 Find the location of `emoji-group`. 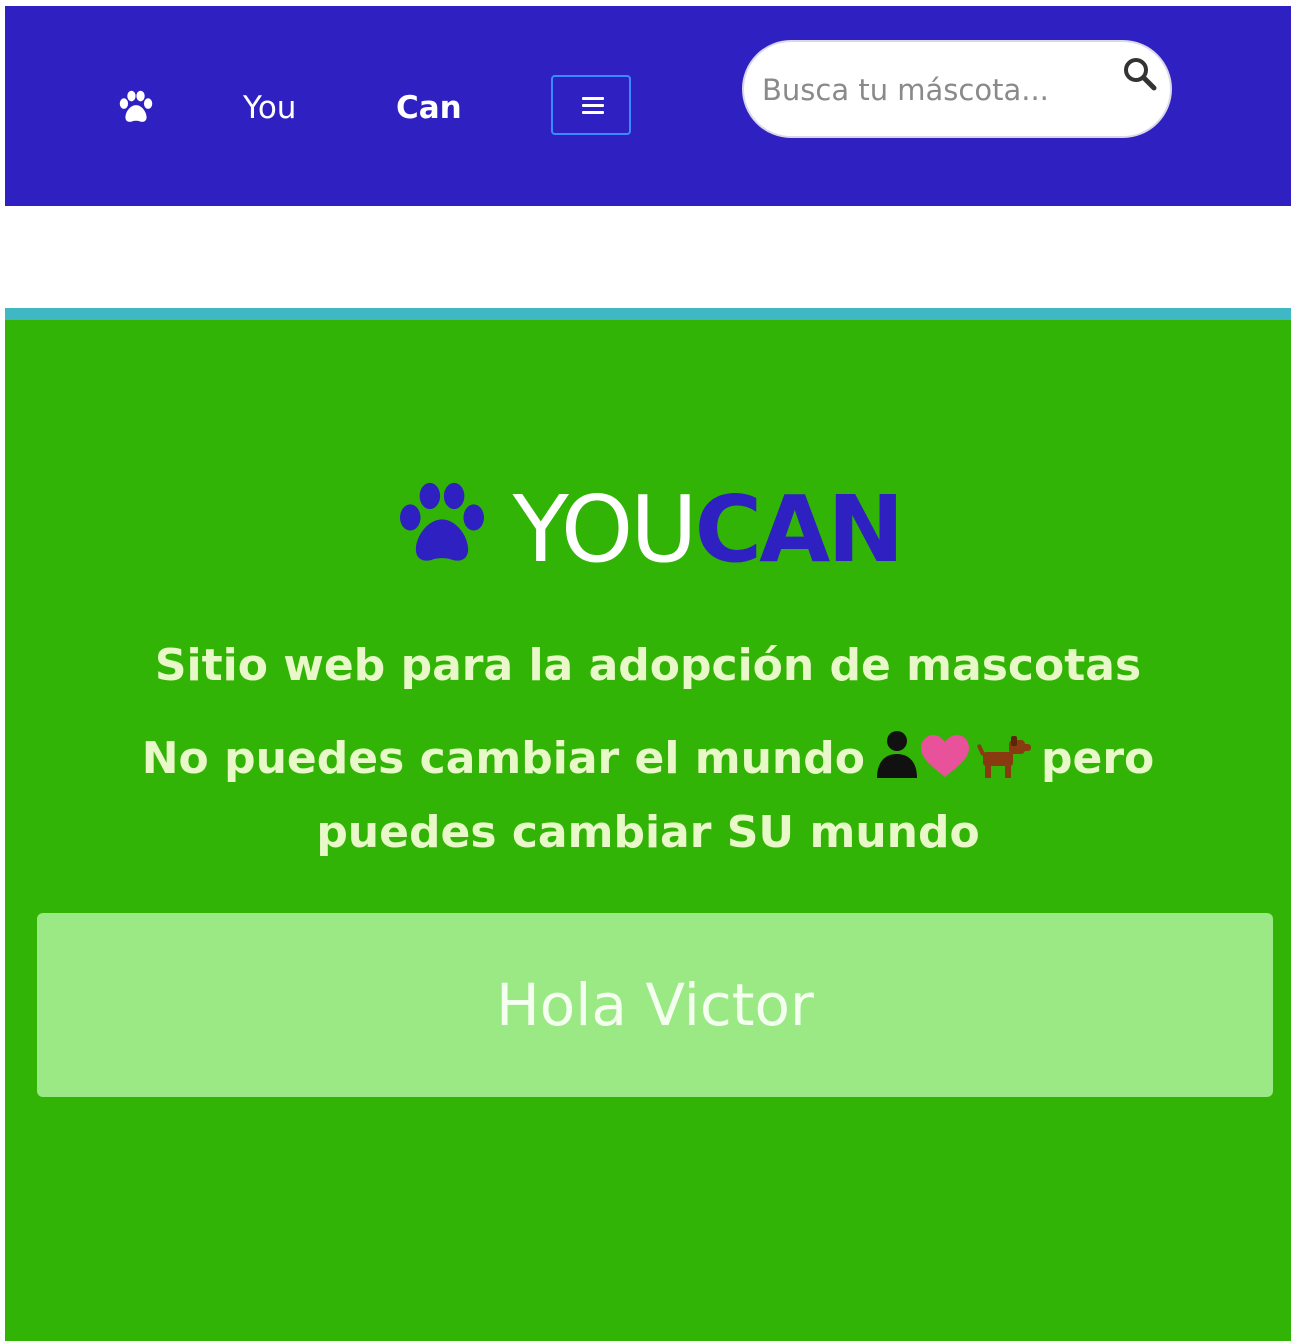

emoji-group is located at coordinates (953, 754).